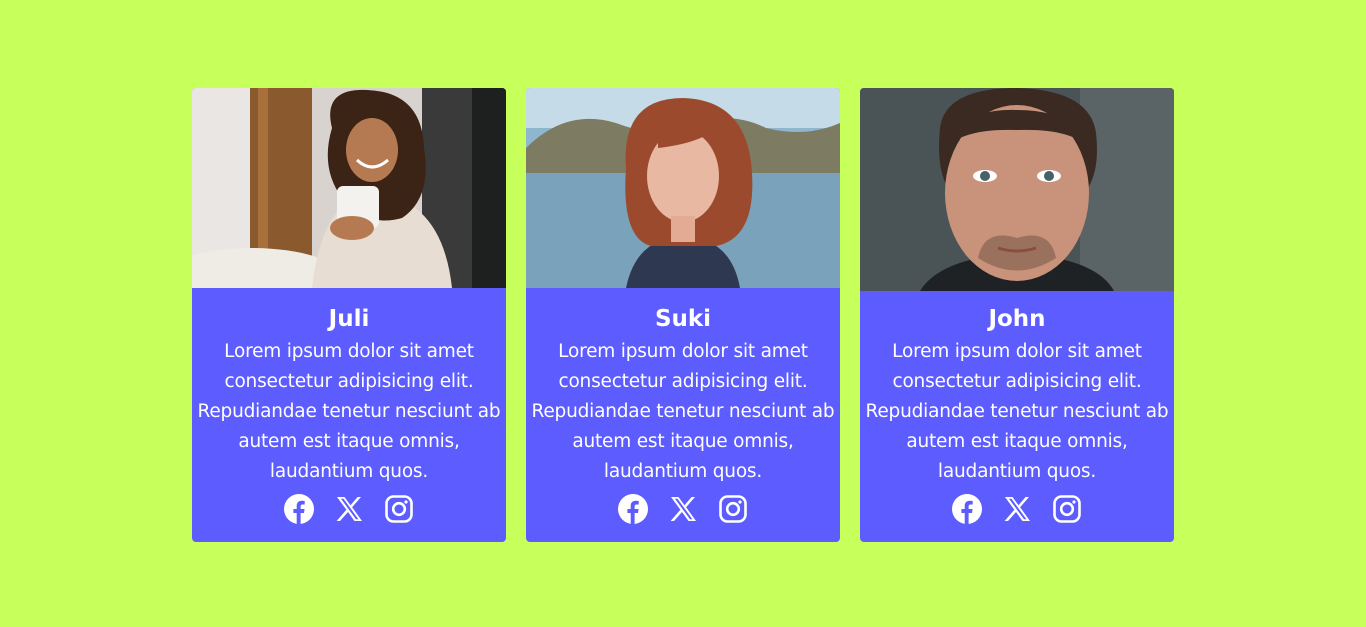  Describe the element at coordinates (1017, 319) in the screenshot. I see `profile-name: John` at that location.